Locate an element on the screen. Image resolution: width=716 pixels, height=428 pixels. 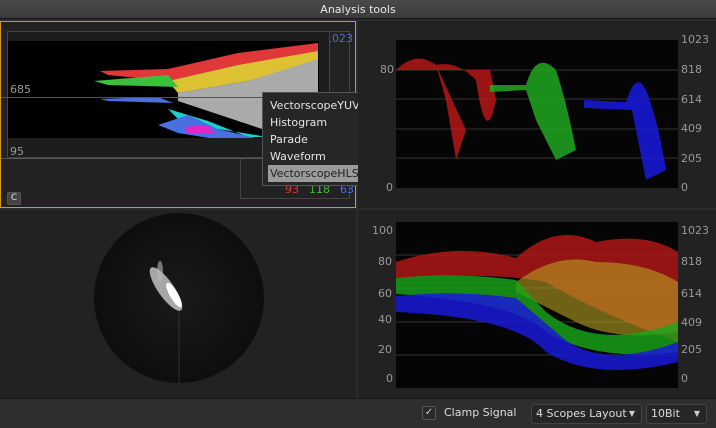
vectorscope-graph is located at coordinates (166, 322).